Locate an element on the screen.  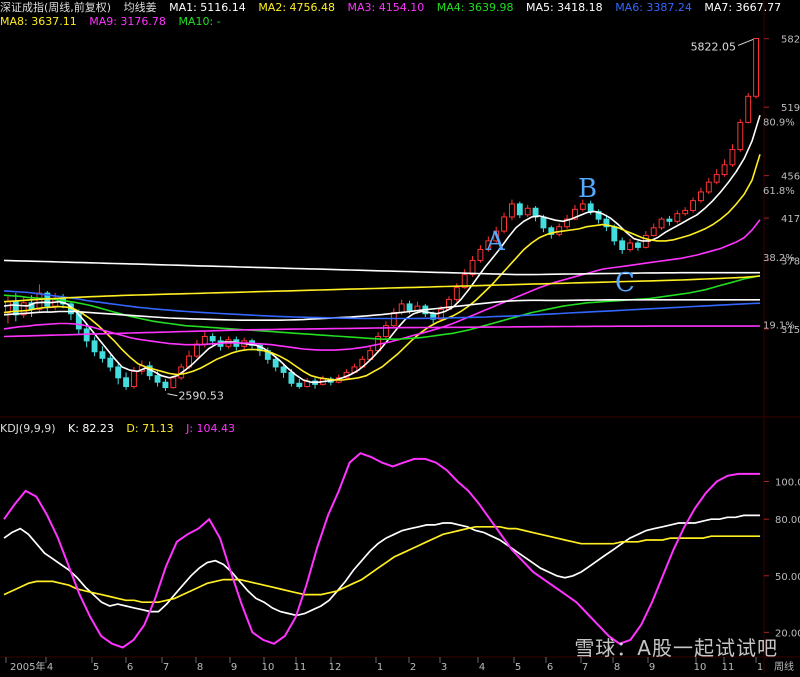
time-tick-label: 周线 is located at coordinates (784, 666).